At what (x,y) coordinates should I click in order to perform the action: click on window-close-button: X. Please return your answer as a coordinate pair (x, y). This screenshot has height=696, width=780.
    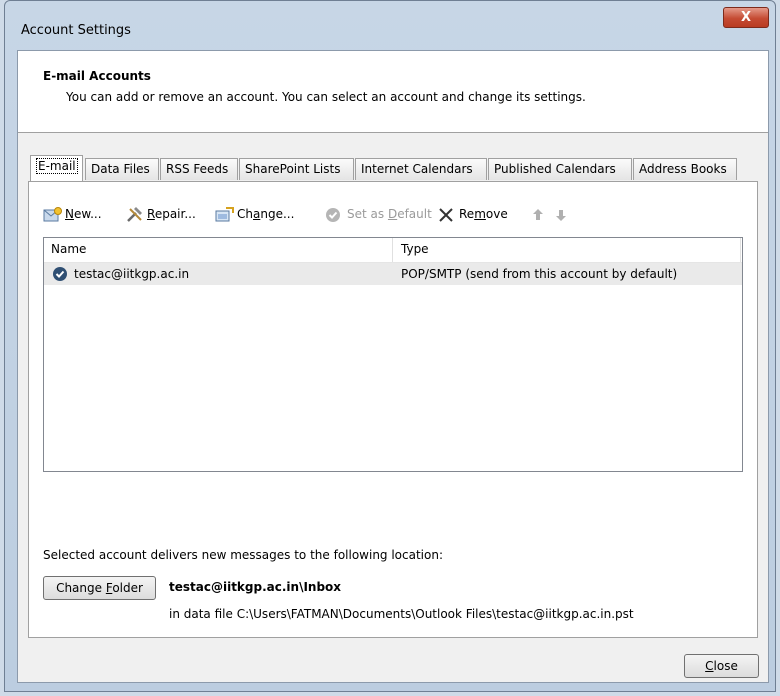
    Looking at the image, I should click on (746, 17).